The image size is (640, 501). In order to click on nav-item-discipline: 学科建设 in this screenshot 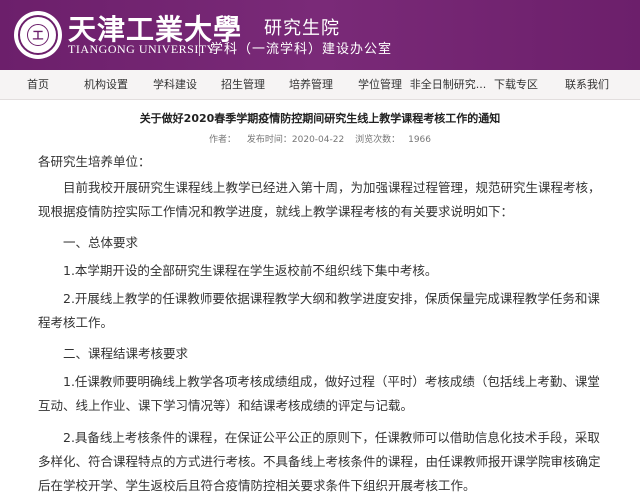, I will do `click(175, 84)`.